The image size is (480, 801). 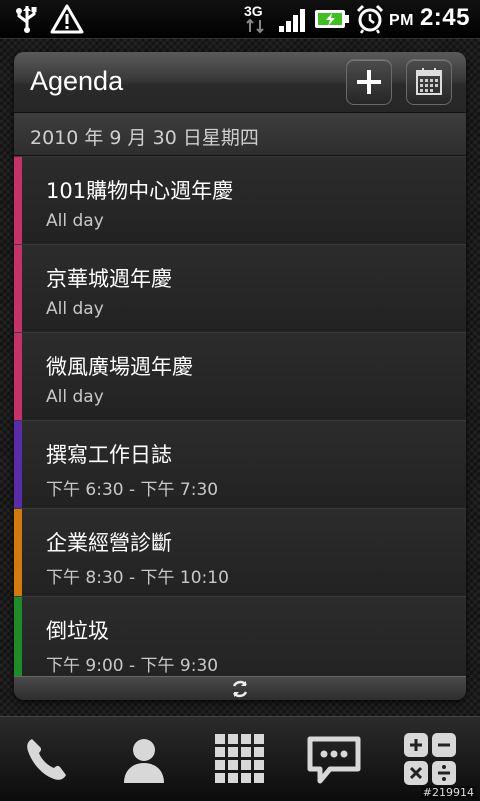 I want to click on messages-icon, so click(x=334, y=759).